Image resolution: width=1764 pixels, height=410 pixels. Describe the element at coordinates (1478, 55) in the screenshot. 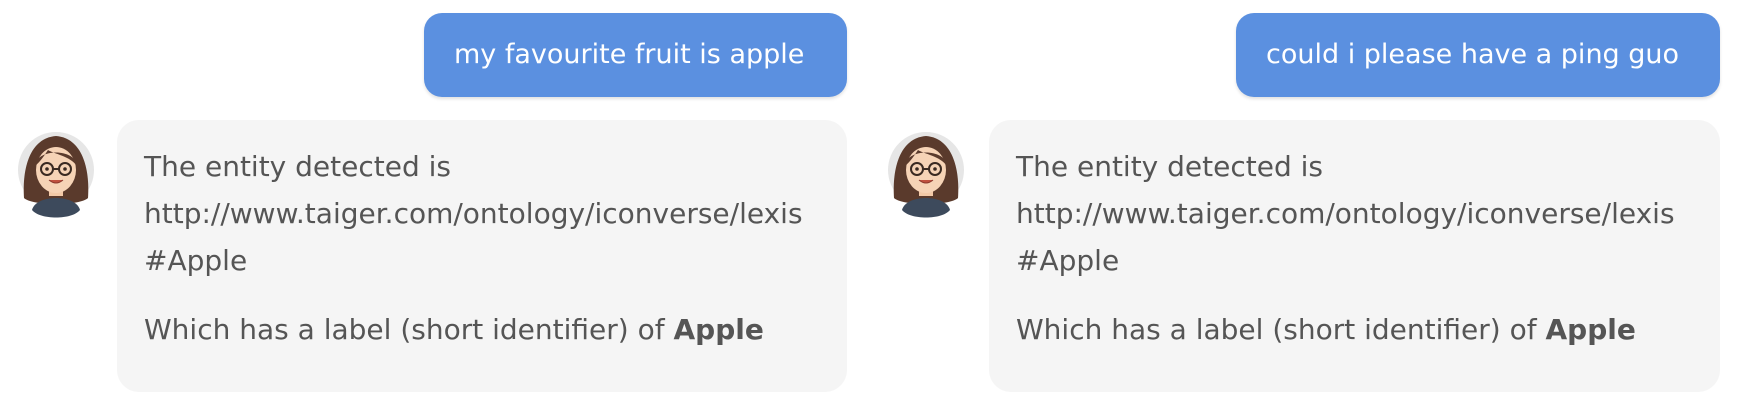

I see `user-message-bubble: could i please have a ping guo` at that location.